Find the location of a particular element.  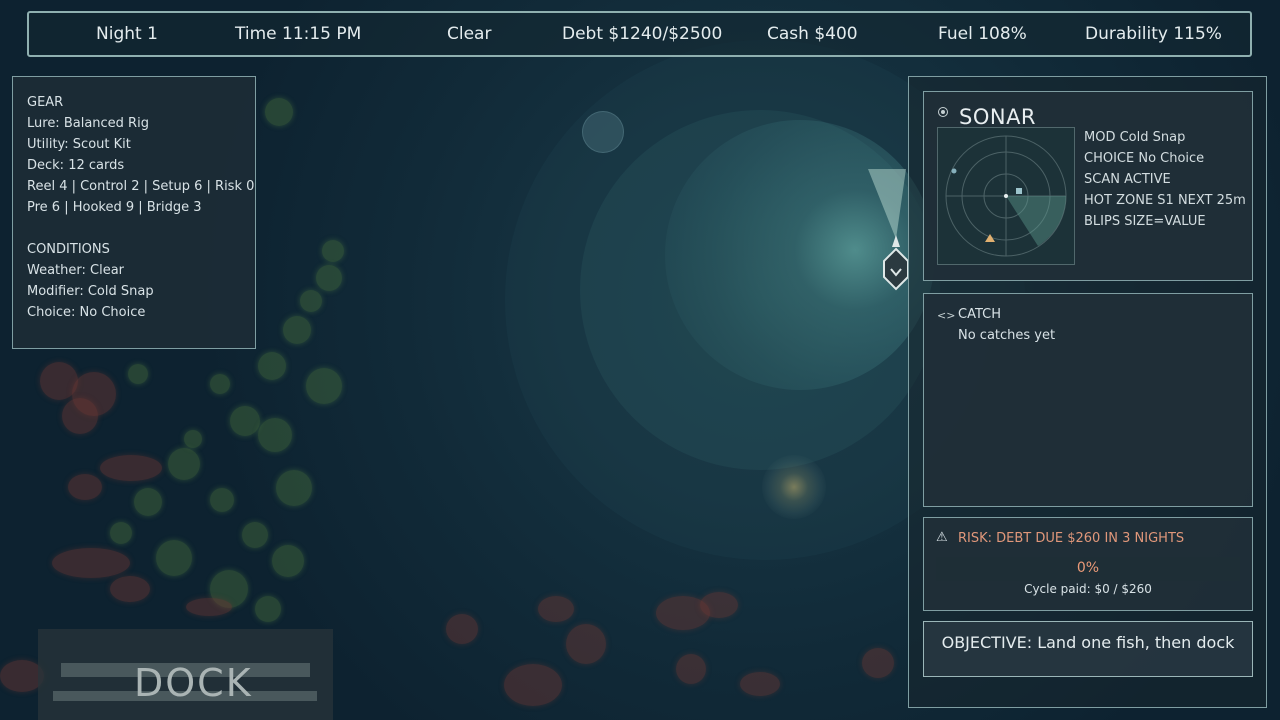

fuel-status: Fuel 108% is located at coordinates (982, 34).